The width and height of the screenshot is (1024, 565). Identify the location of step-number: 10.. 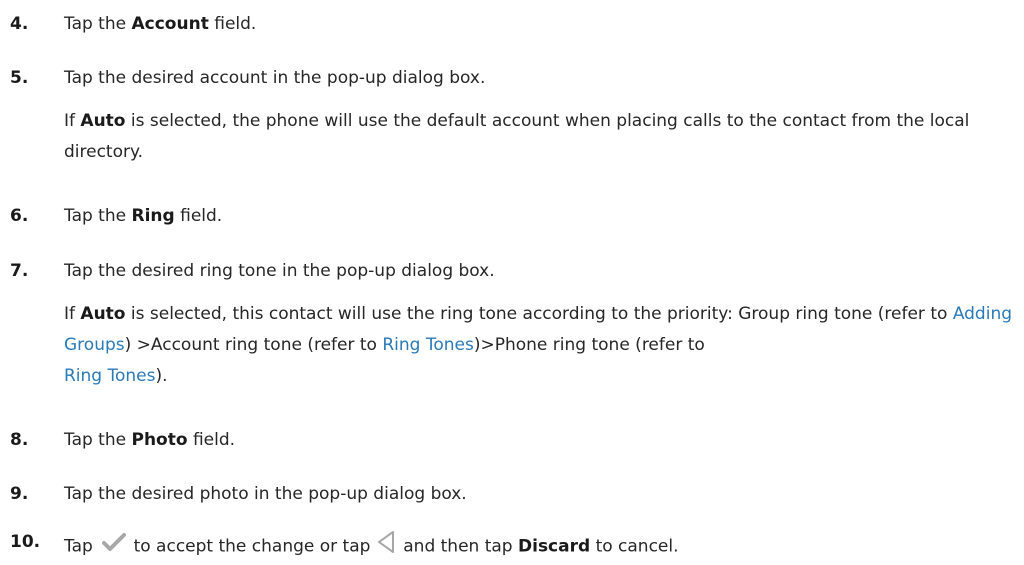
(25, 542).